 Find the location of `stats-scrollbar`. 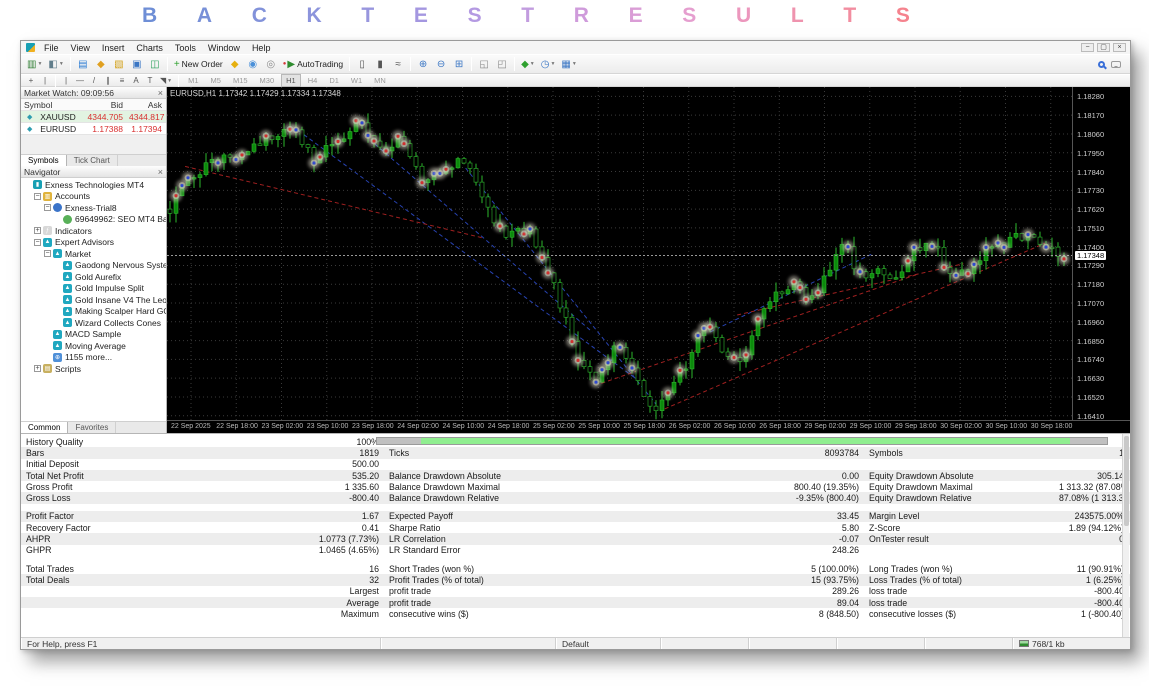

stats-scrollbar is located at coordinates (1125, 535).